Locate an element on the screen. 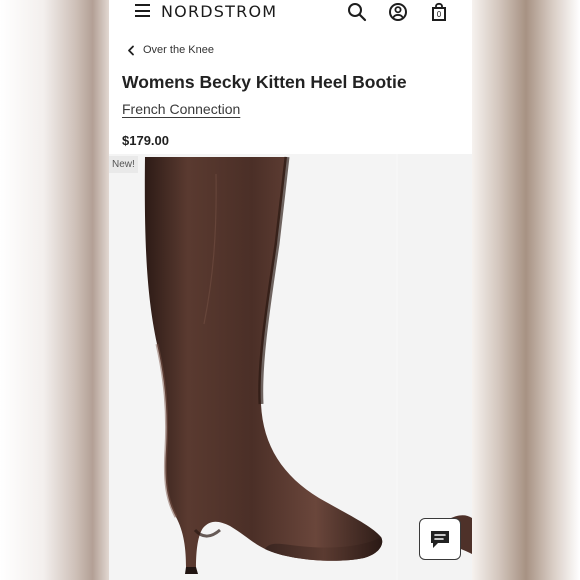 The image size is (580, 580). chat-icon is located at coordinates (440, 539).